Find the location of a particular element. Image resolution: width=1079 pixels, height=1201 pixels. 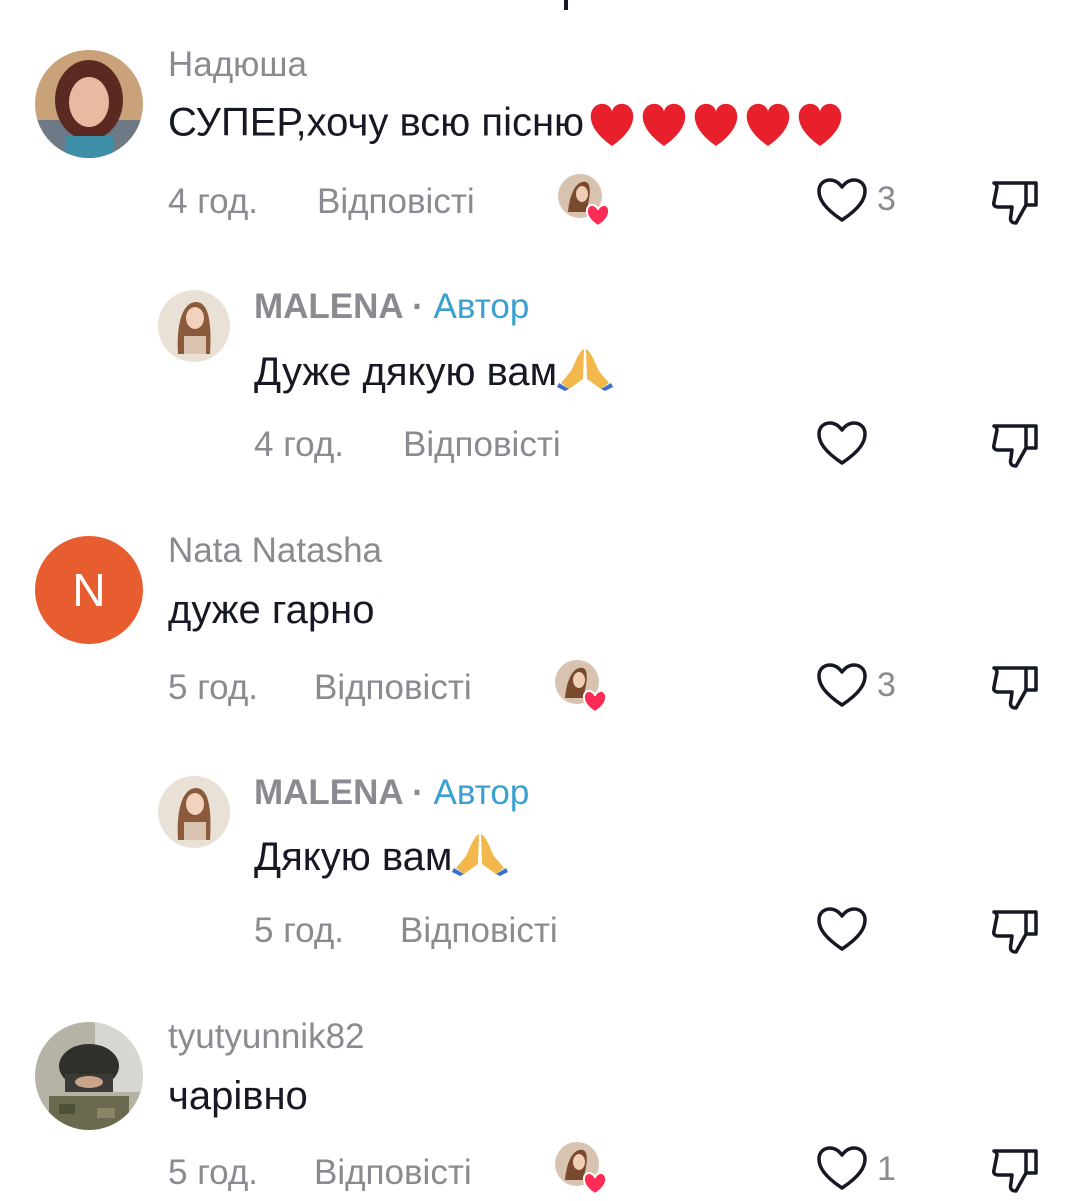

comment-text-body: Дуже дякую вам is located at coordinates (406, 372).